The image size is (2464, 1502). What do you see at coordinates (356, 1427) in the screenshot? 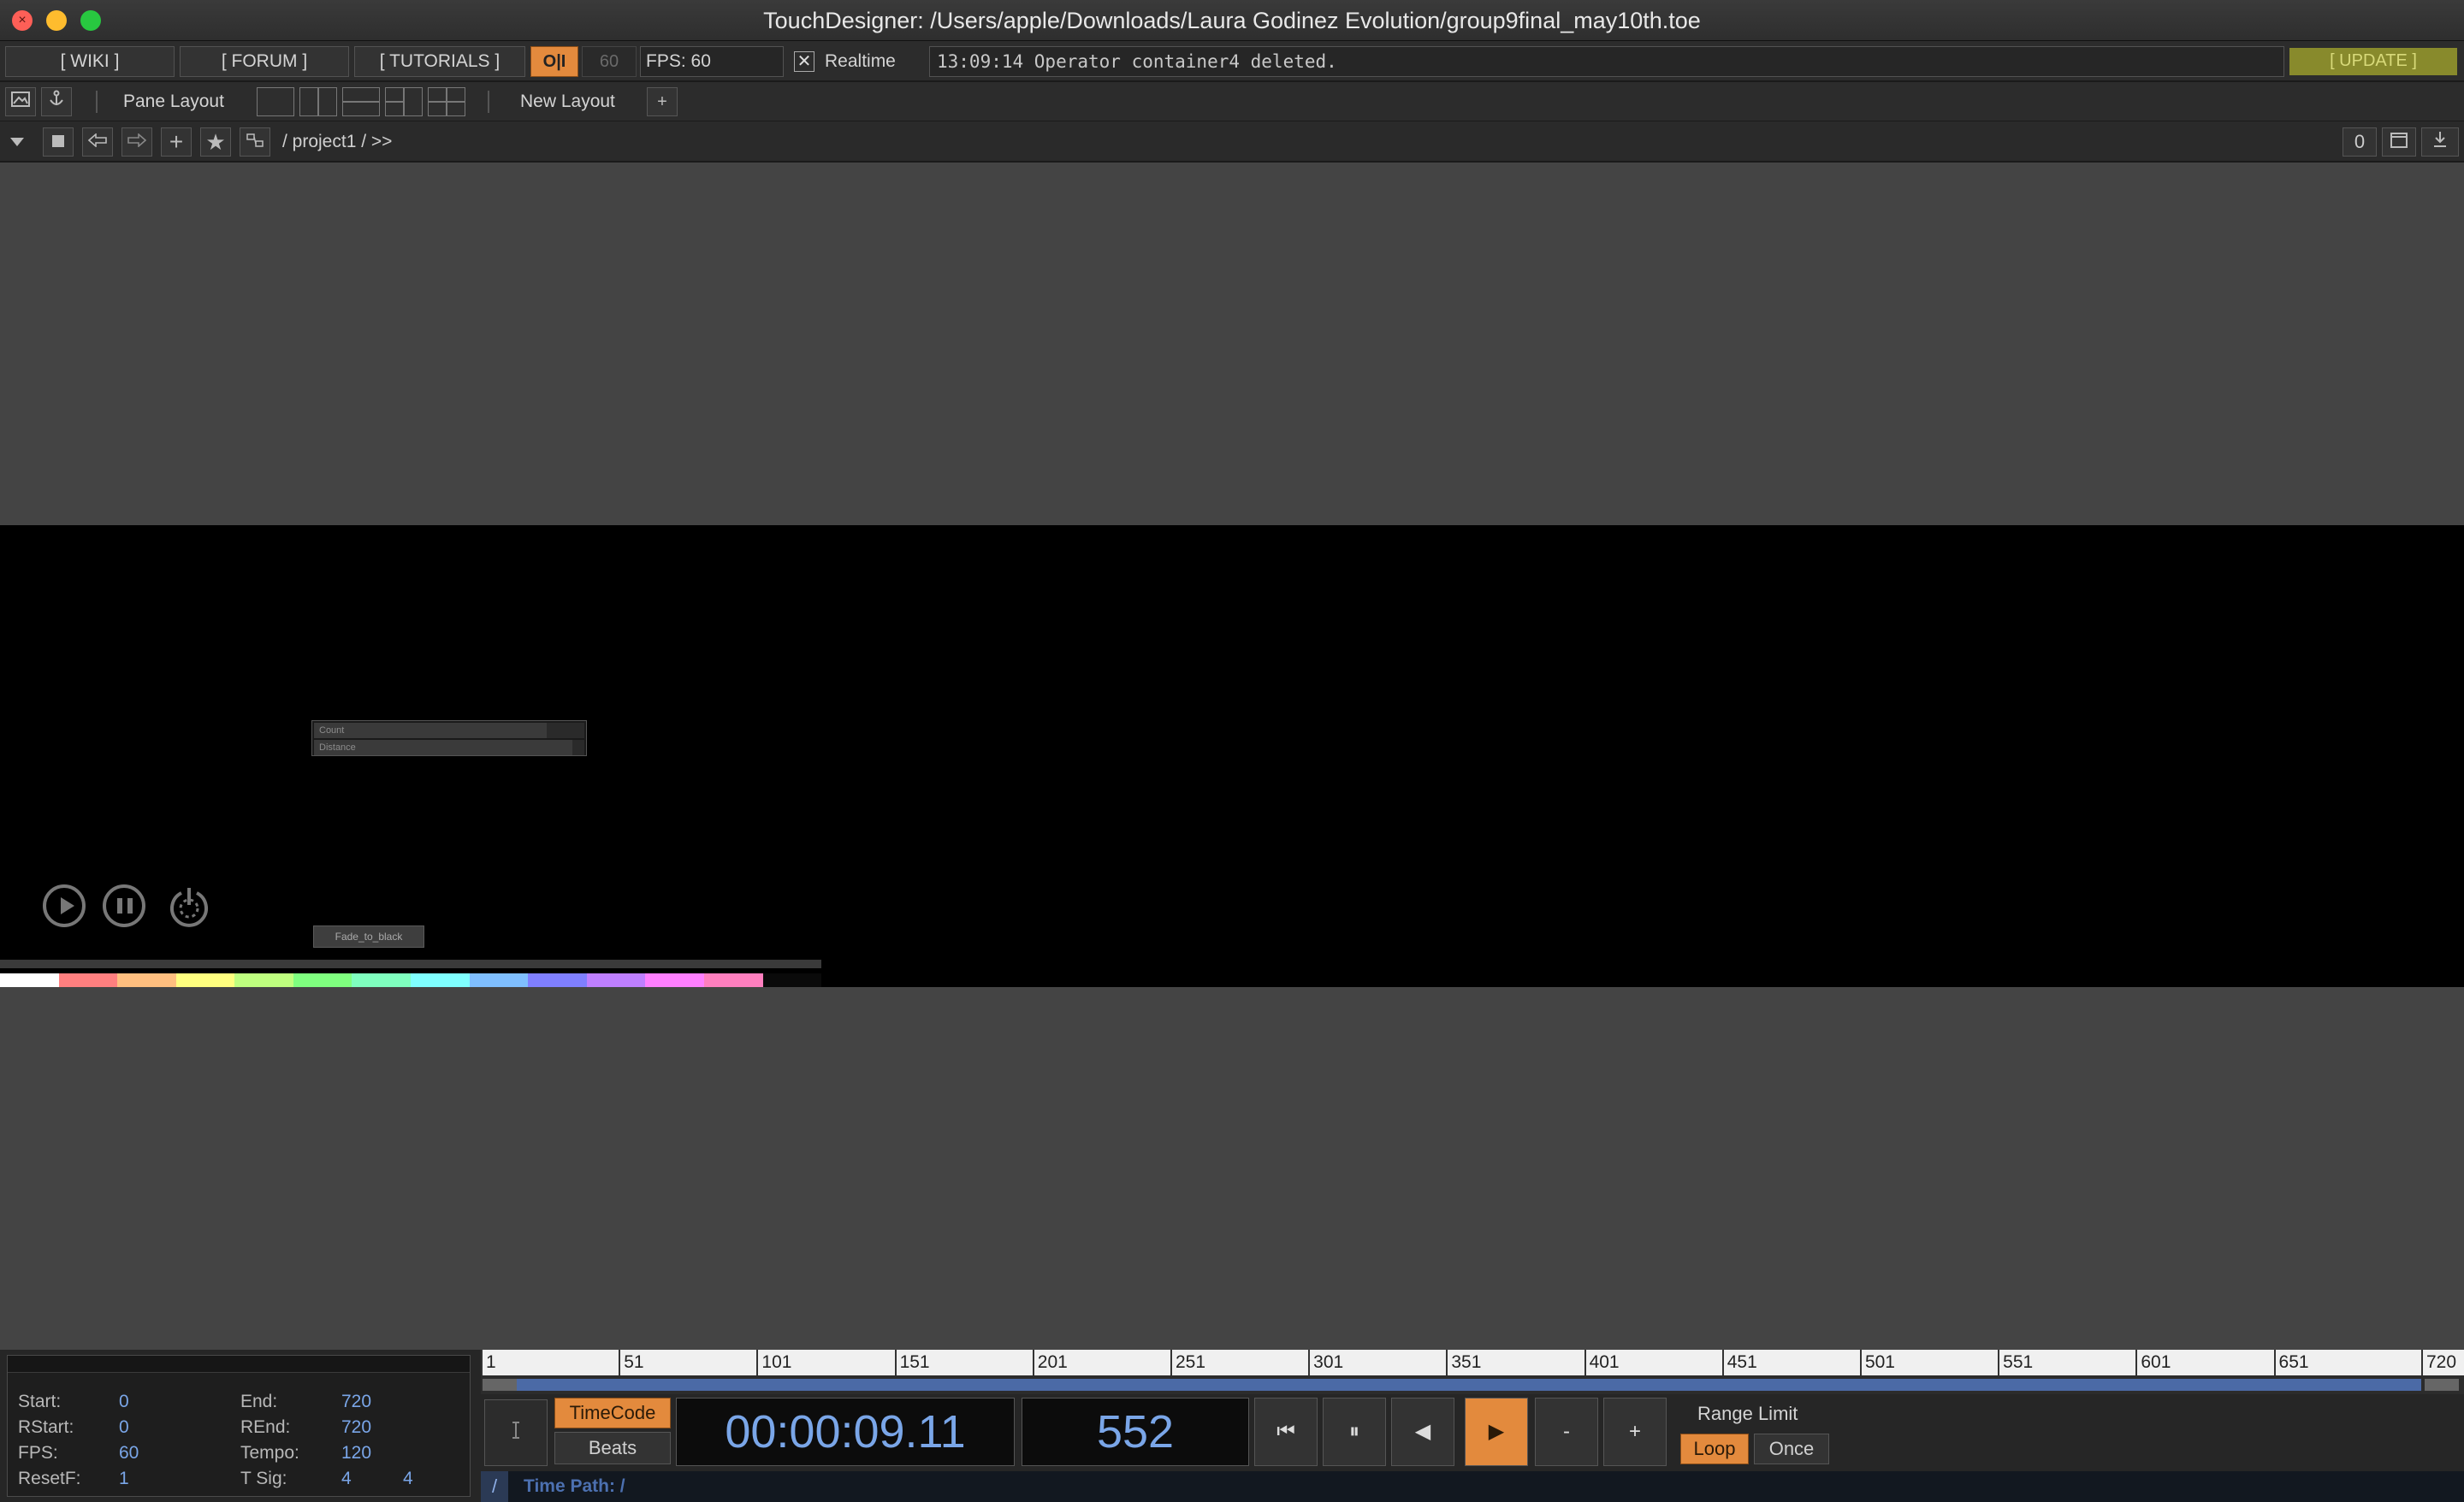
I see `rend-value: 720` at bounding box center [356, 1427].